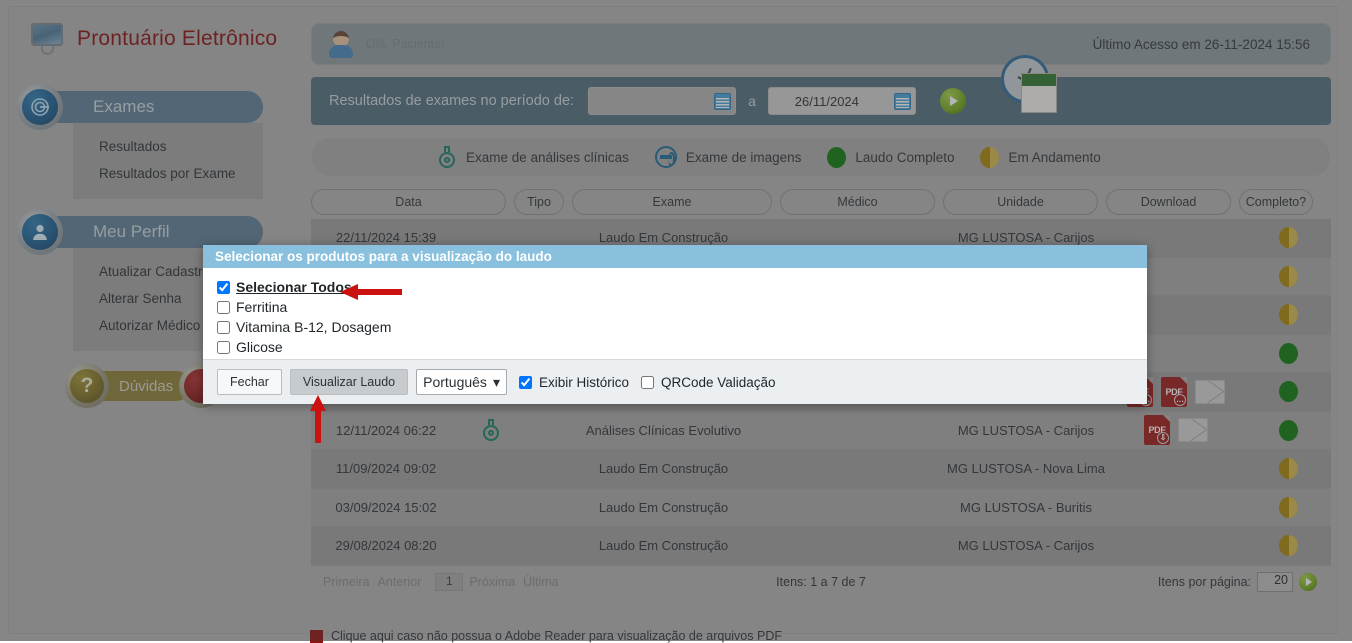 The image size is (1352, 643). What do you see at coordinates (857, 202) in the screenshot?
I see `column-header-medico: Médico` at bounding box center [857, 202].